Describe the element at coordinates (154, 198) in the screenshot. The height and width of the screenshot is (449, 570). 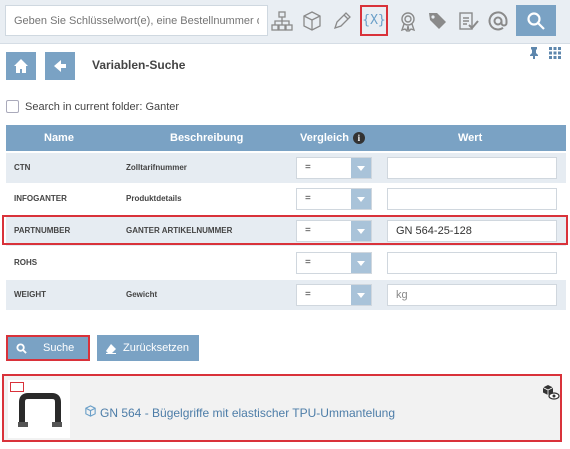
I see `variable-description: Produktdetails` at that location.